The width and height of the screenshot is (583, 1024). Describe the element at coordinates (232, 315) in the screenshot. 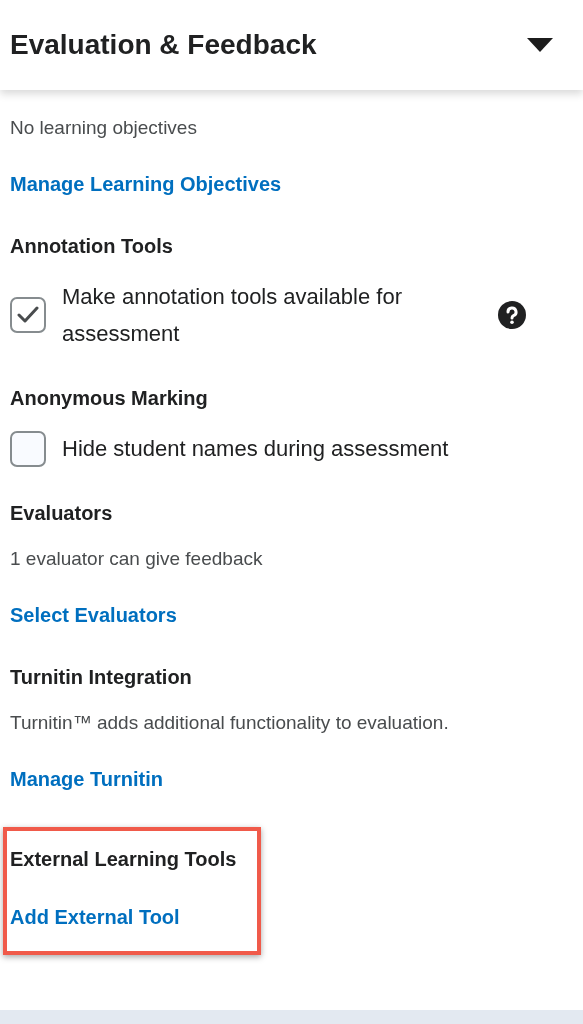

I see `checkbox-label: Make annotation tools available for assessment` at that location.